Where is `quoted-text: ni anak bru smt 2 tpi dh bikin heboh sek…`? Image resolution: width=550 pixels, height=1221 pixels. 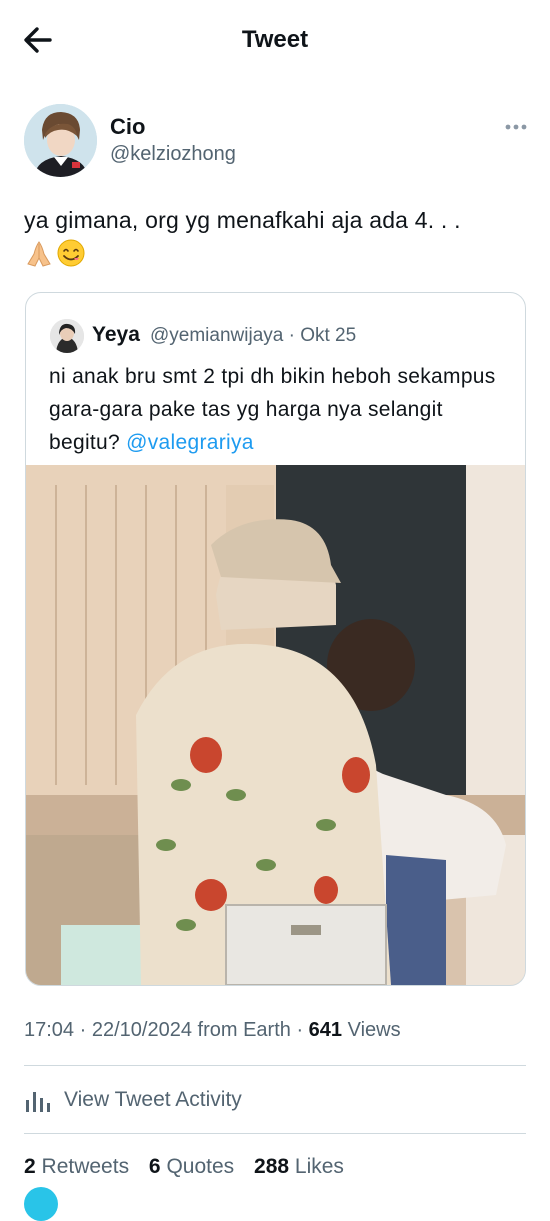 quoted-text: ni anak bru smt 2 tpi dh bikin heboh sek… is located at coordinates (279, 409).